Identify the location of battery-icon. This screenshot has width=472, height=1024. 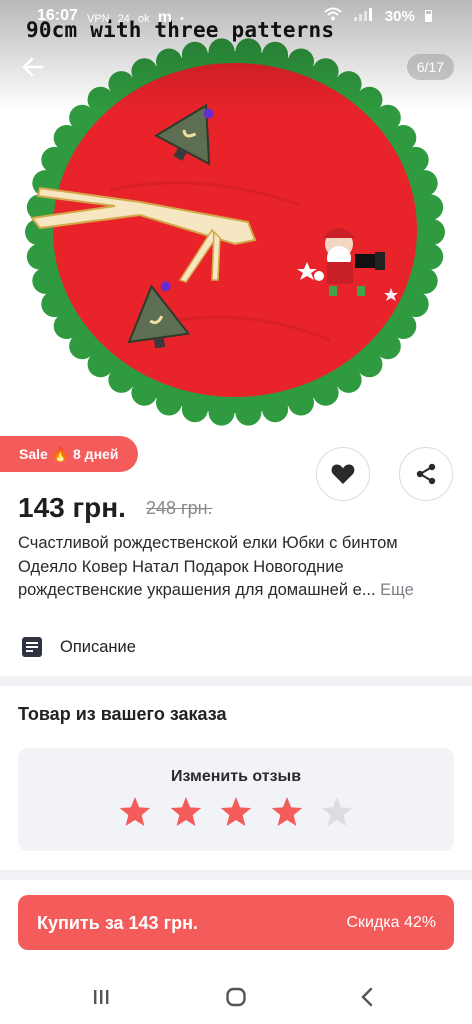
(428, 16).